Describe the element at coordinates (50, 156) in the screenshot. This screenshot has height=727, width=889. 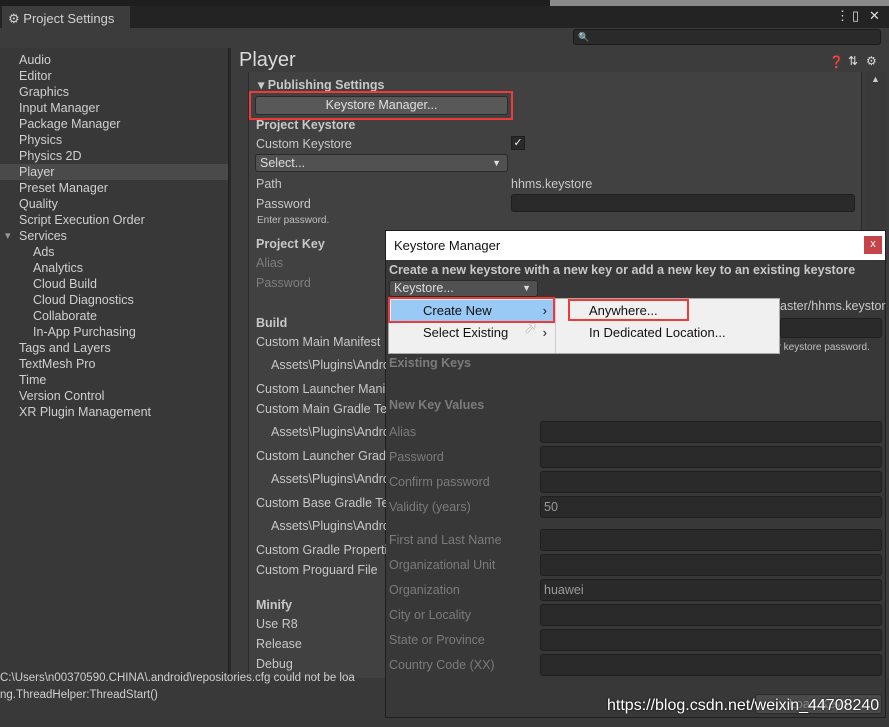
I see `sidebar-item-label: Physics 2D` at that location.